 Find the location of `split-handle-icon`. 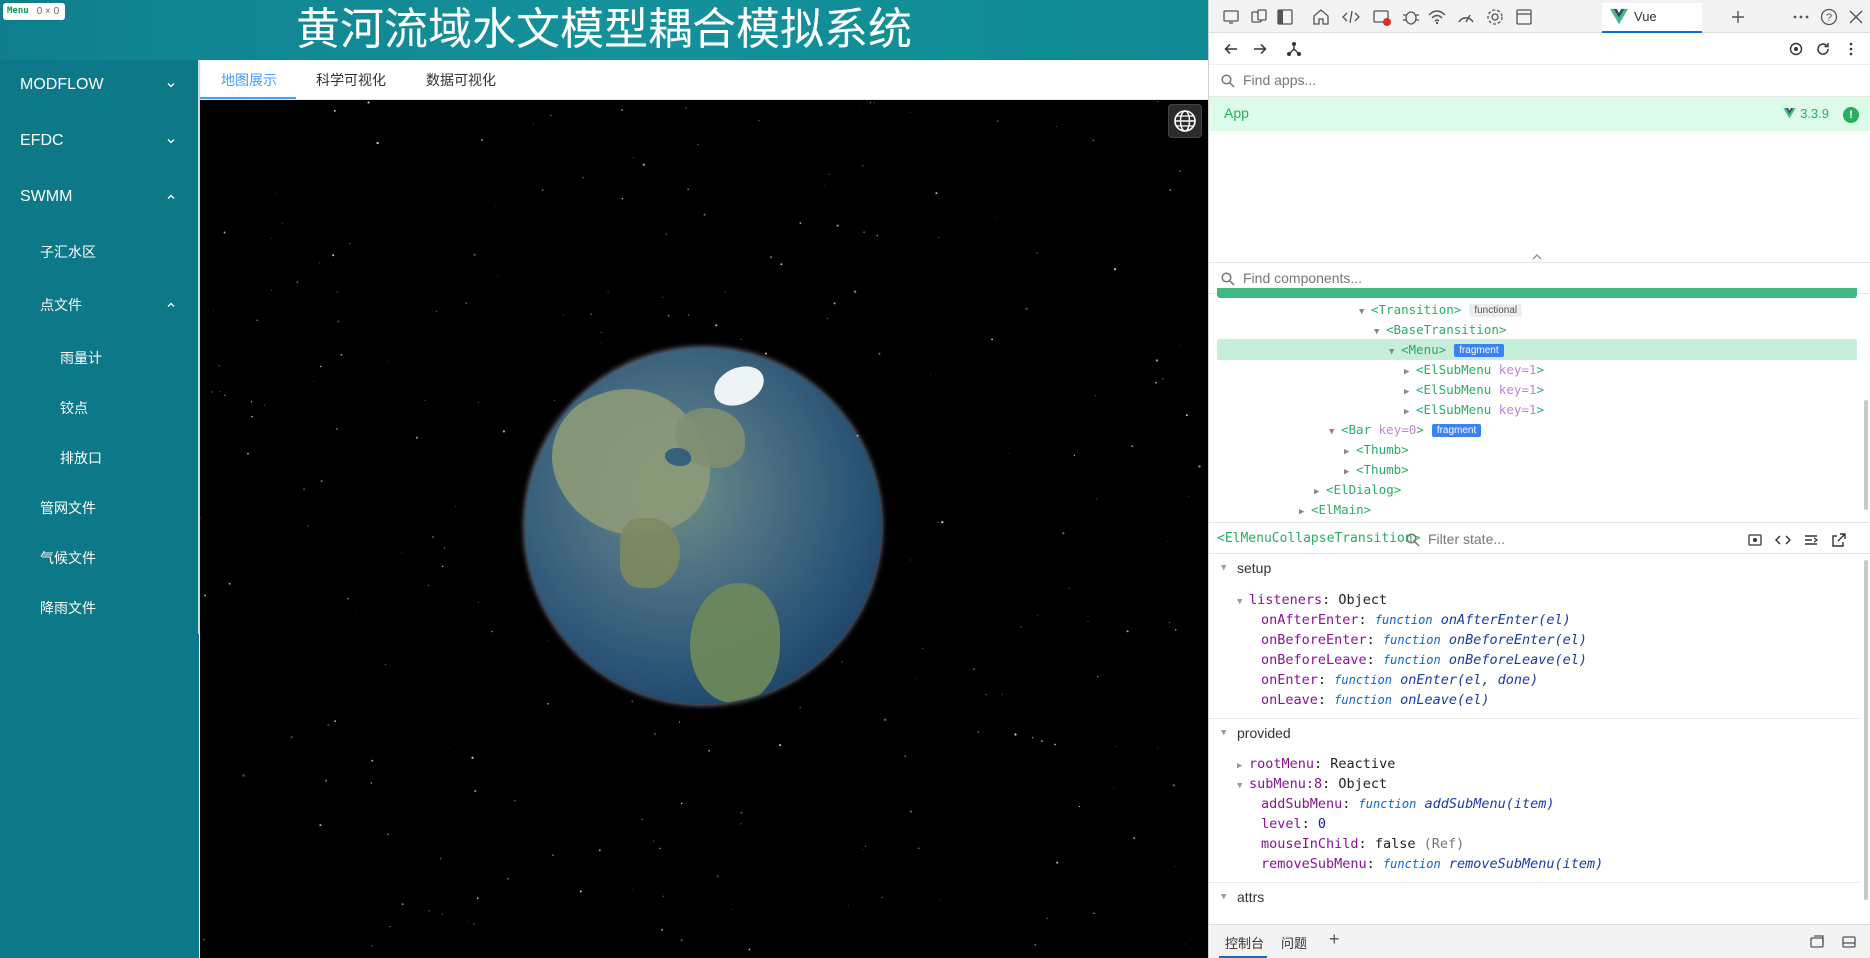

split-handle-icon is located at coordinates (1537, 257).